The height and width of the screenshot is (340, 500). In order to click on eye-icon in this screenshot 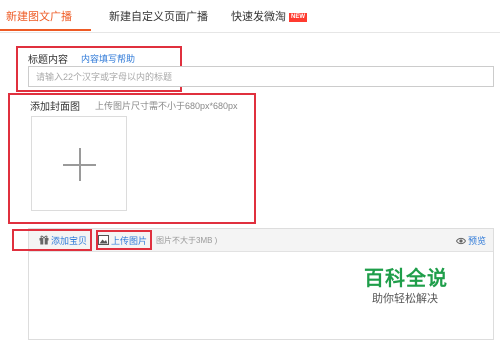, I will do `click(461, 241)`.